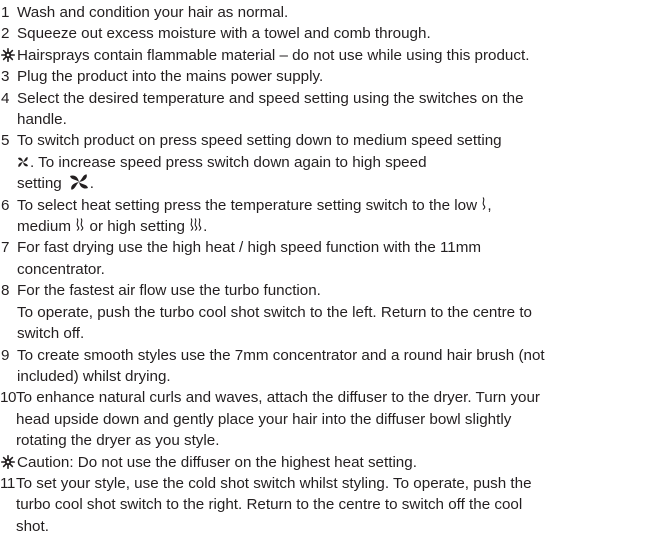 This screenshot has width=647, height=559. What do you see at coordinates (118, 441) in the screenshot?
I see `item-text: rotating the dryer as you style.` at bounding box center [118, 441].